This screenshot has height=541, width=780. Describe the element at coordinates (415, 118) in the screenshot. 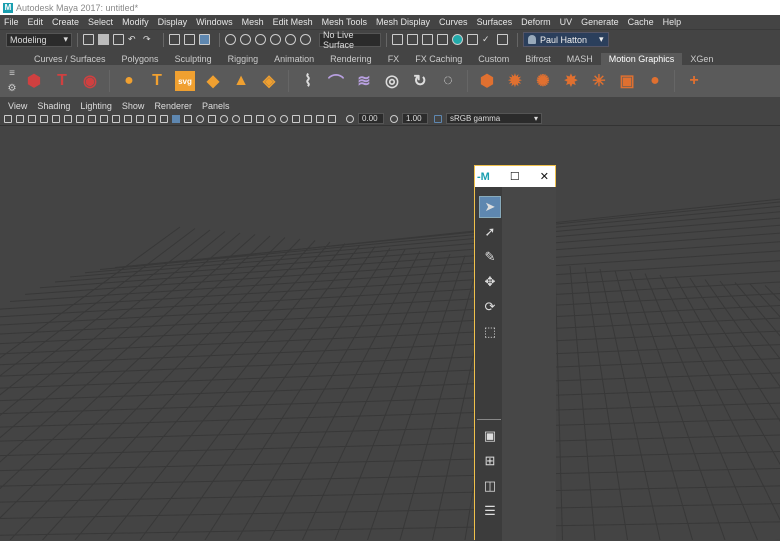

I see `gamma-field: 1.00` at that location.